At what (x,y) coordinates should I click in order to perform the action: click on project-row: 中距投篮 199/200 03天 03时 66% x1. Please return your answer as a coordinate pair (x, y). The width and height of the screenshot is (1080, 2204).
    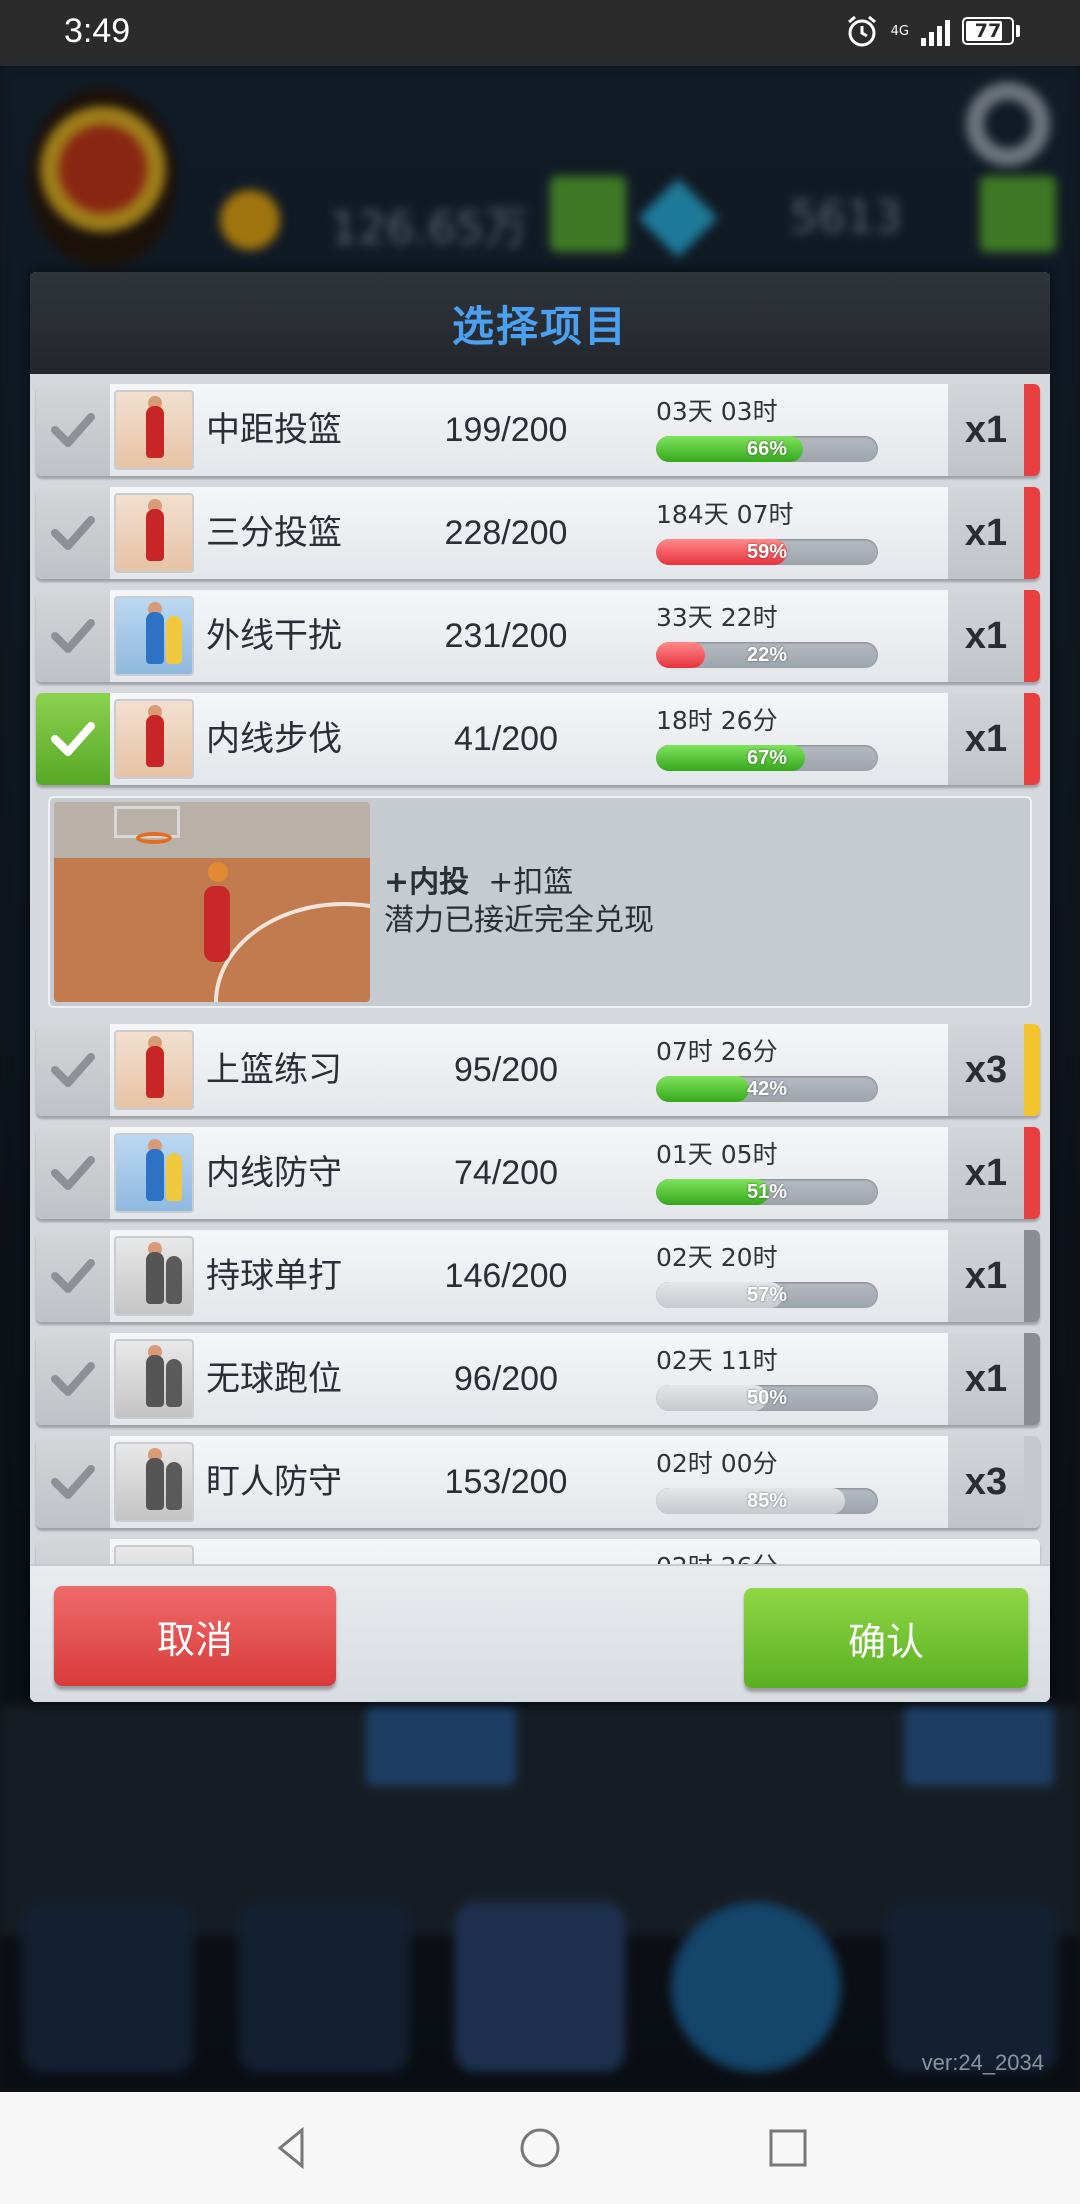
    Looking at the image, I should click on (538, 430).